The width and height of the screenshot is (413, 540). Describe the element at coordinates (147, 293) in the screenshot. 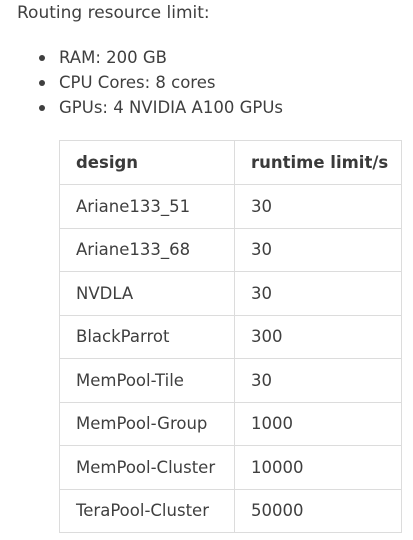

I see `cell-design: NVDLA` at that location.